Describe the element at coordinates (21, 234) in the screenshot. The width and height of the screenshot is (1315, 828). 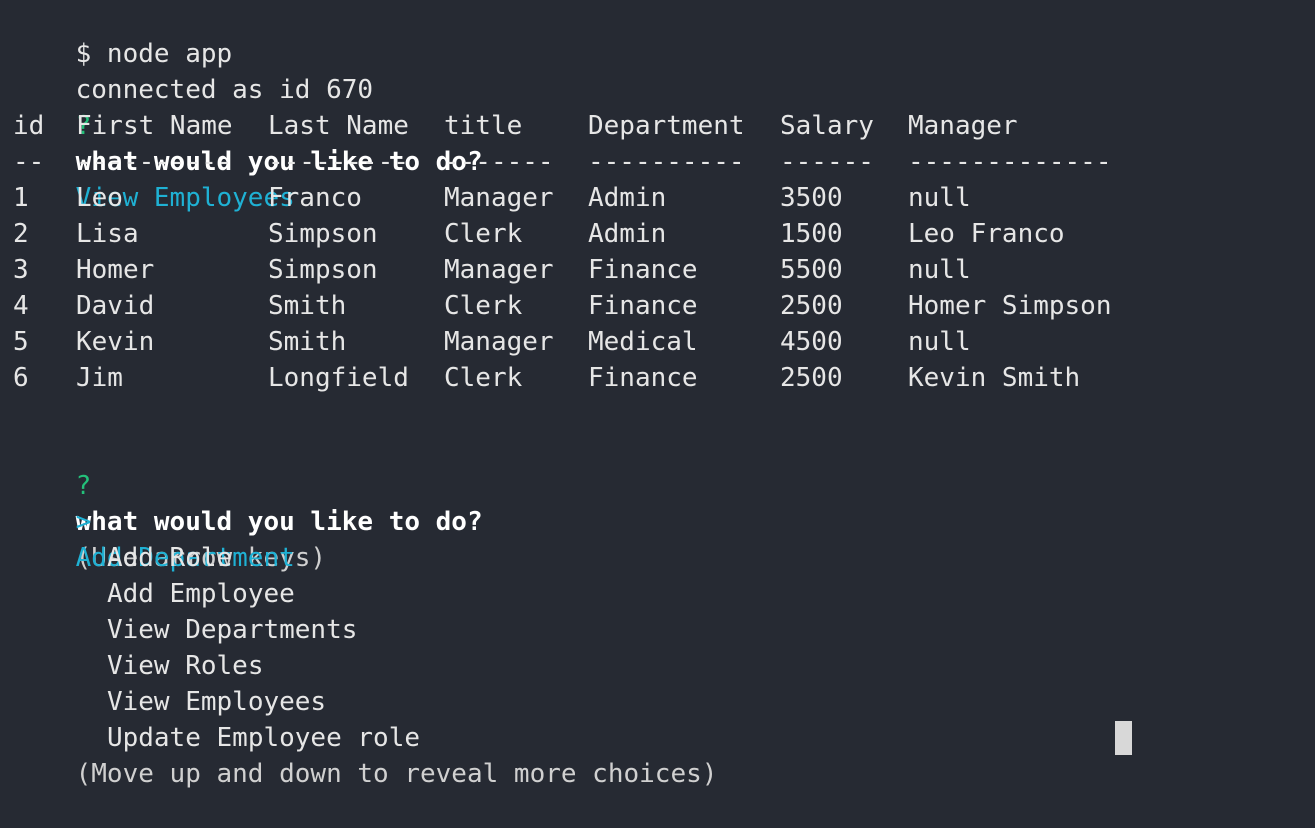
I see `cell-id: 2` at that location.